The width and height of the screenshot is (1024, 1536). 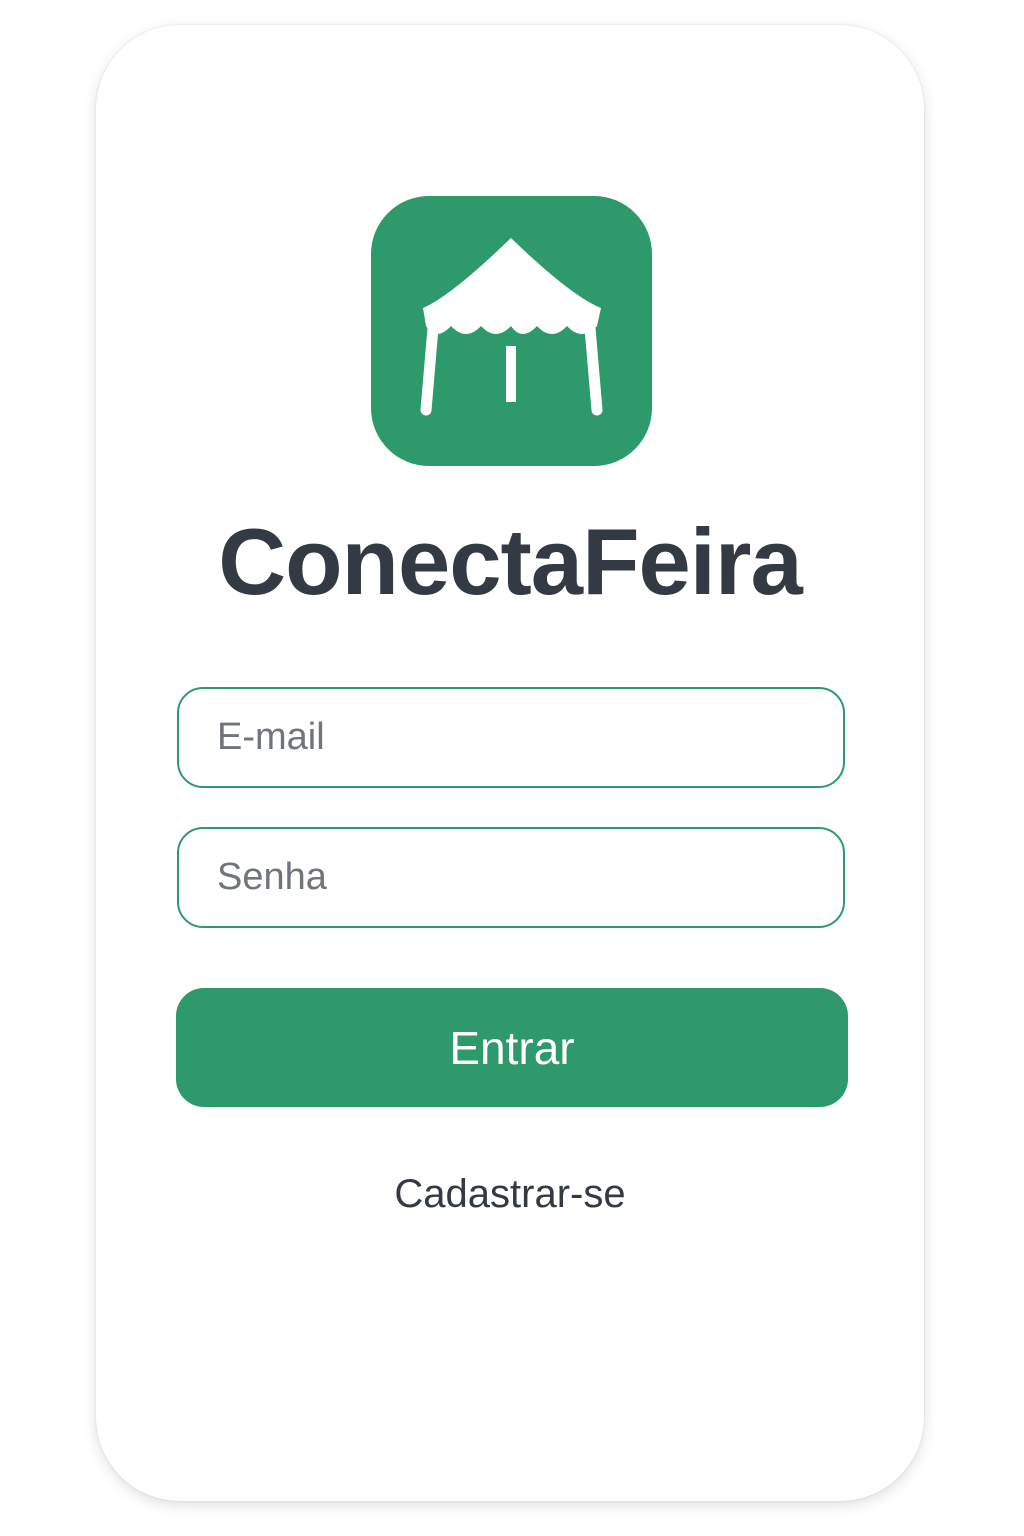 I want to click on app-logo, so click(x=511, y=331).